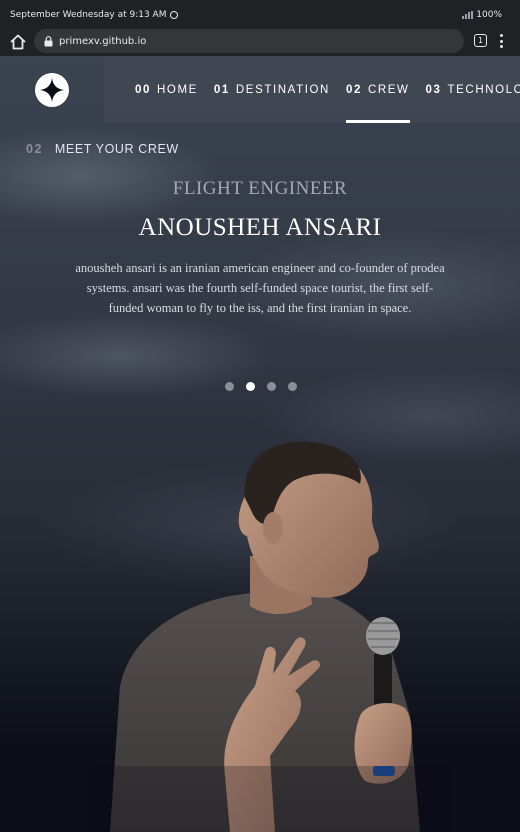  I want to click on nav-item-crew: 02 CREW, so click(377, 89).